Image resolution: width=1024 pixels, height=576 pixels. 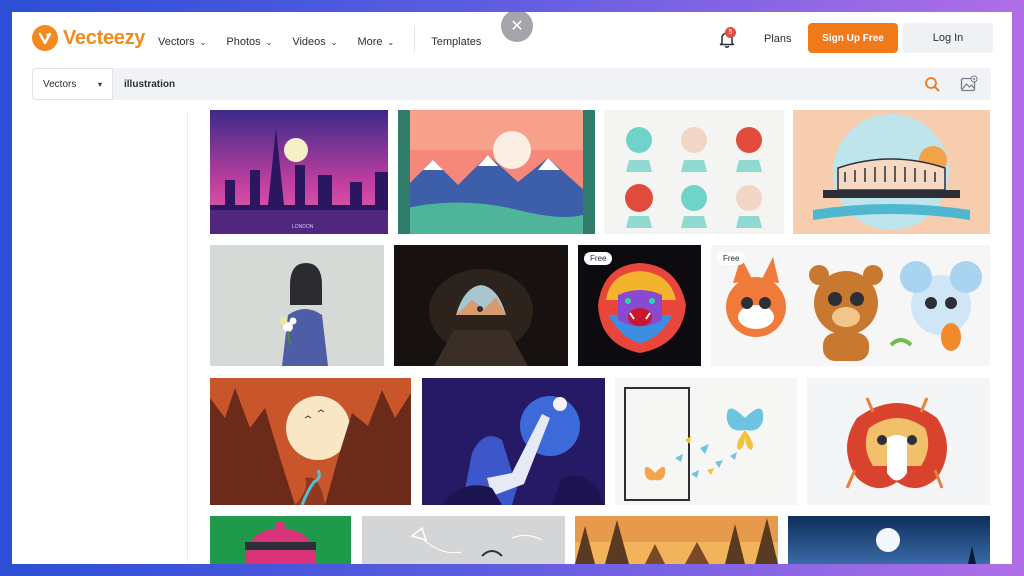 What do you see at coordinates (778, 39) in the screenshot?
I see `plans-link: Plans` at bounding box center [778, 39].